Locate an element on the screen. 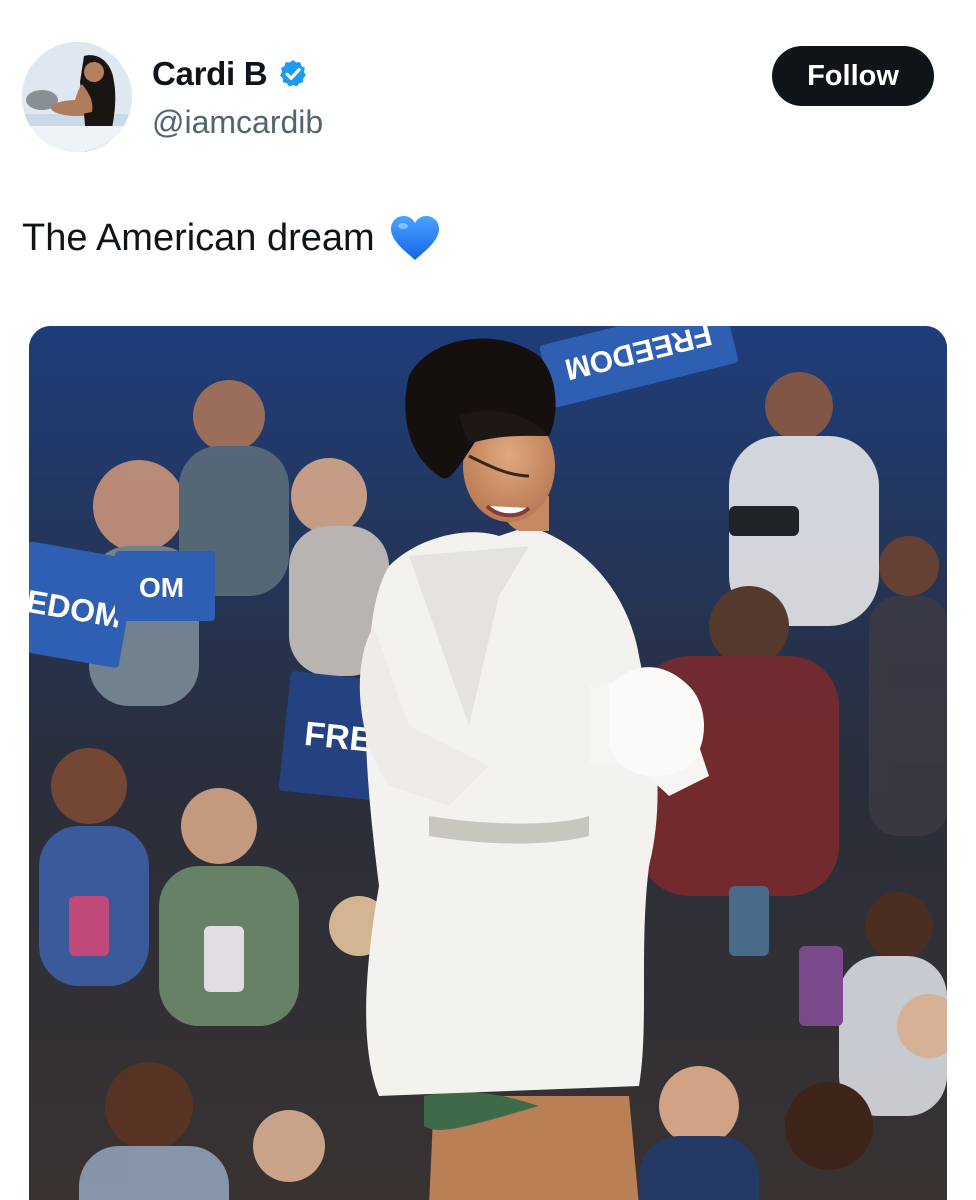 This screenshot has width=976, height=1200. profile-photo is located at coordinates (77, 97).